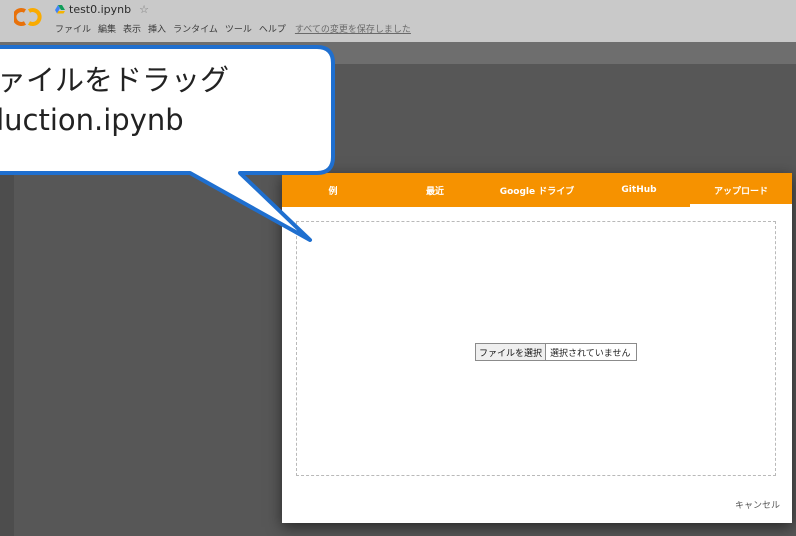 The width and height of the screenshot is (796, 536). Describe the element at coordinates (195, 28) in the screenshot. I see `menu-runtime: ランタイム` at that location.